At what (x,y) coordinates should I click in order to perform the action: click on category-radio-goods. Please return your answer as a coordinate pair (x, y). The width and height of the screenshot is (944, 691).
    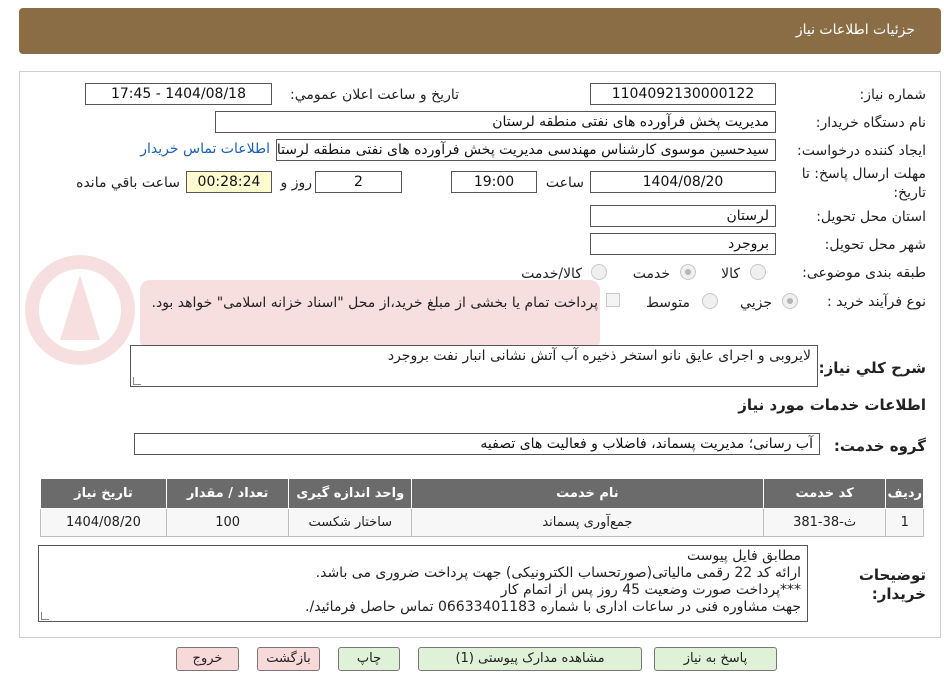
    Looking at the image, I should click on (758, 272).